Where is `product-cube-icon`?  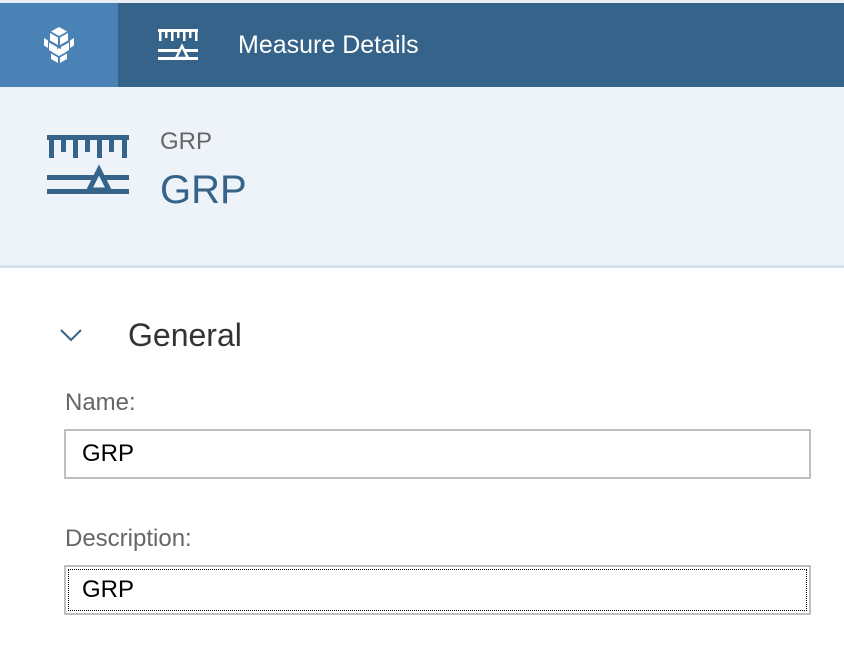
product-cube-icon is located at coordinates (59, 45).